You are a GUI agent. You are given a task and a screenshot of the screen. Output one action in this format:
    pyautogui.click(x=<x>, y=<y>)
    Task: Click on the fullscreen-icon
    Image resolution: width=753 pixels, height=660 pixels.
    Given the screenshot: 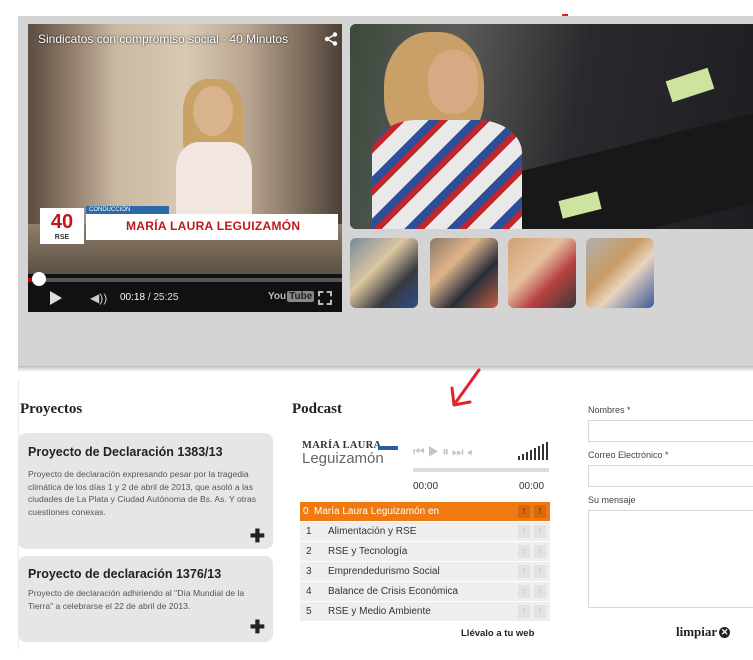 What is the action you would take?
    pyautogui.click(x=325, y=298)
    